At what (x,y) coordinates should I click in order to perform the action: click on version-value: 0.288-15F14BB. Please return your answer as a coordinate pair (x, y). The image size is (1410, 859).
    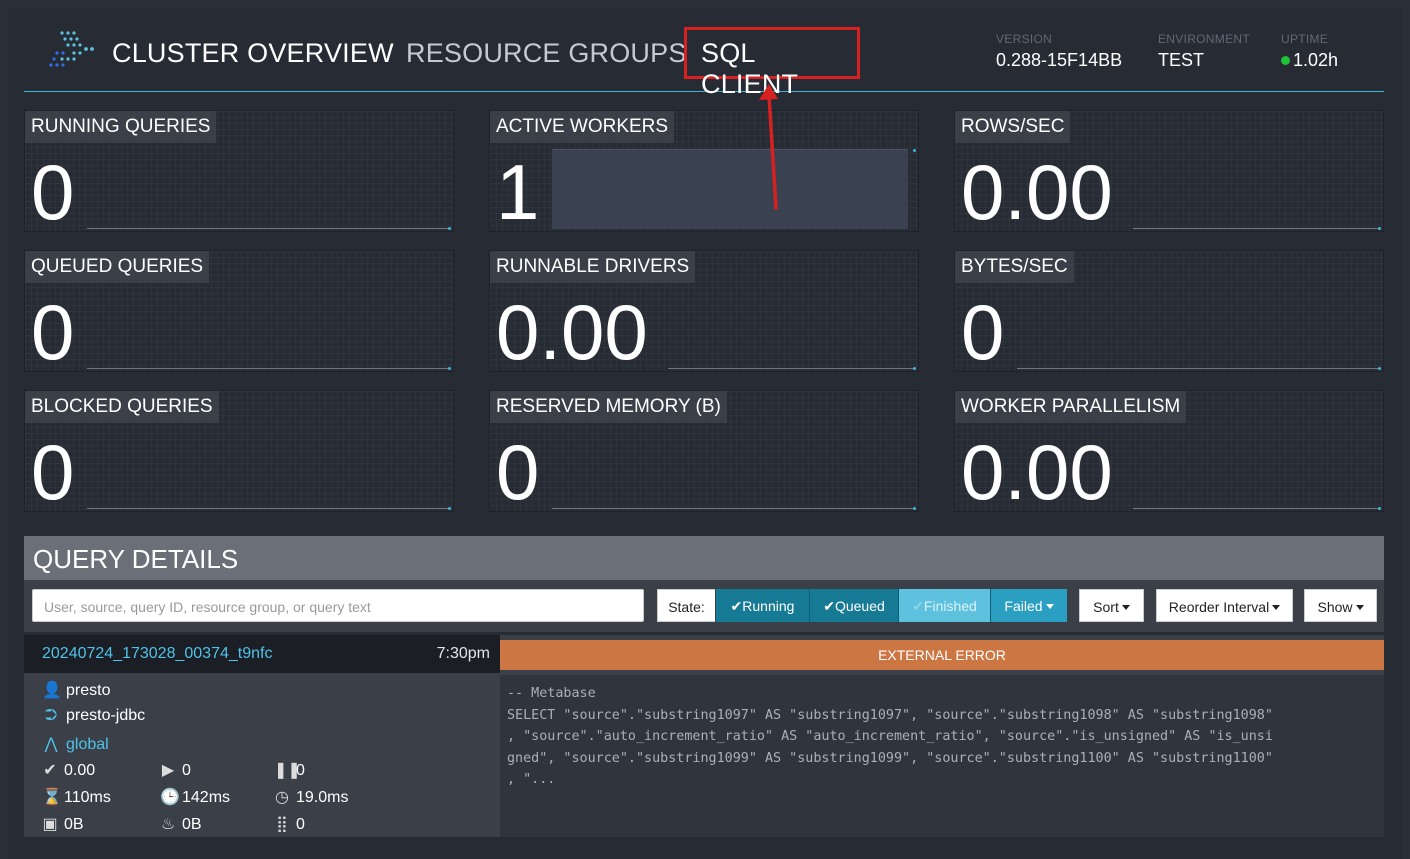
    Looking at the image, I should click on (1059, 60).